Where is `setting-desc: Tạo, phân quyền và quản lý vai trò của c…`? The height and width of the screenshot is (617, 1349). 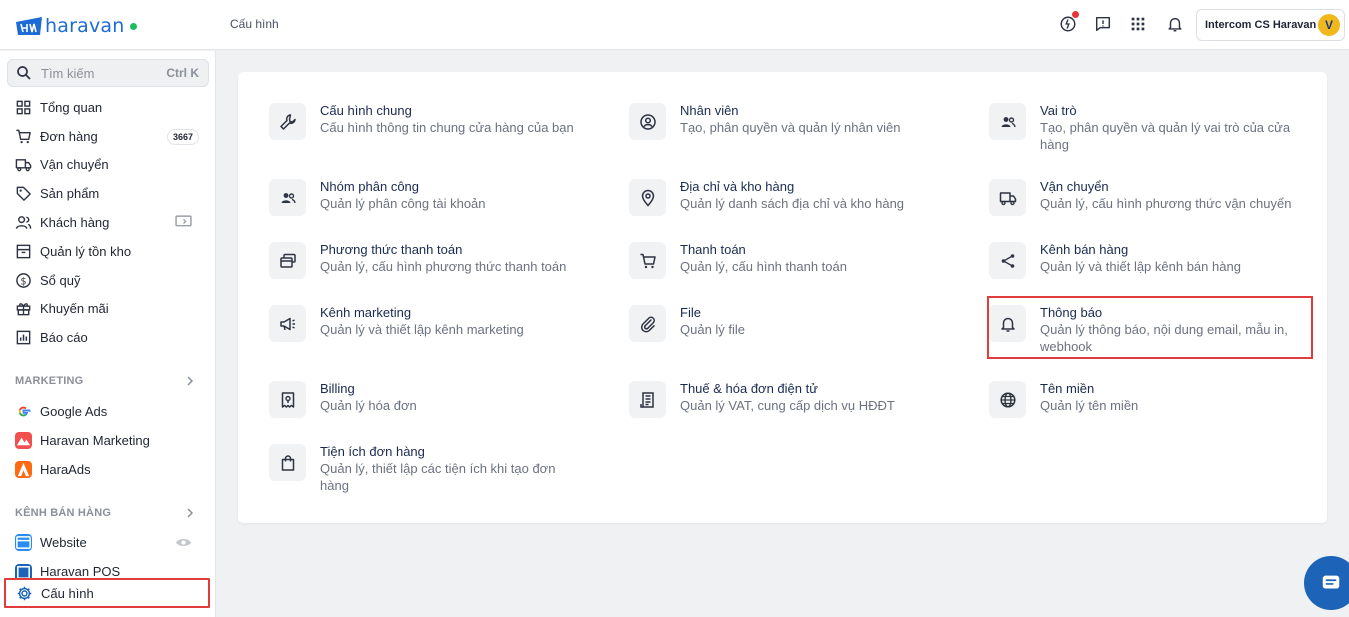
setting-desc: Tạo, phân quyền và quản lý vai trò của c… is located at coordinates (1165, 136).